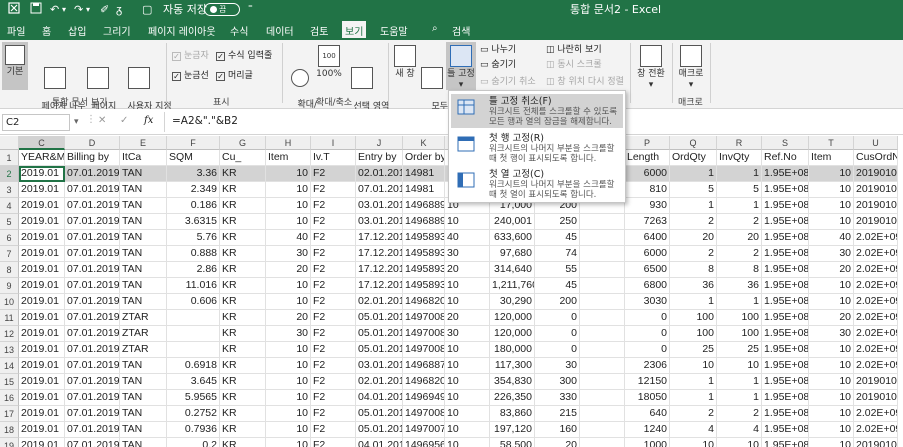  I want to click on freeze-panes-button: 틀 고정 ▾, so click(461, 66).